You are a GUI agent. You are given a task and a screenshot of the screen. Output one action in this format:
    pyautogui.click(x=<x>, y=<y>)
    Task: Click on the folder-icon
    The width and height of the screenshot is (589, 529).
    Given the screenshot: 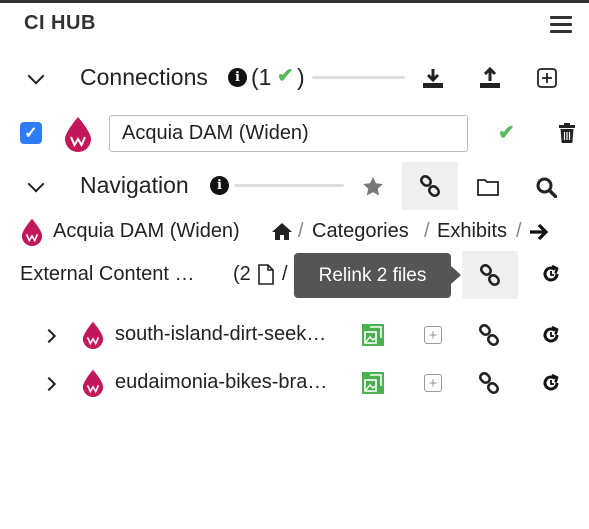 What is the action you would take?
    pyautogui.click(x=488, y=186)
    